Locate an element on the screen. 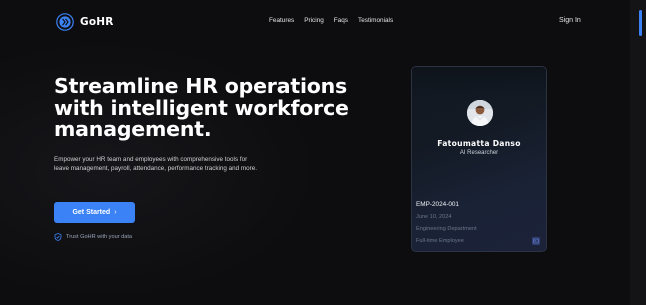 The width and height of the screenshot is (646, 305). gohr-logo-icon is located at coordinates (65, 22).